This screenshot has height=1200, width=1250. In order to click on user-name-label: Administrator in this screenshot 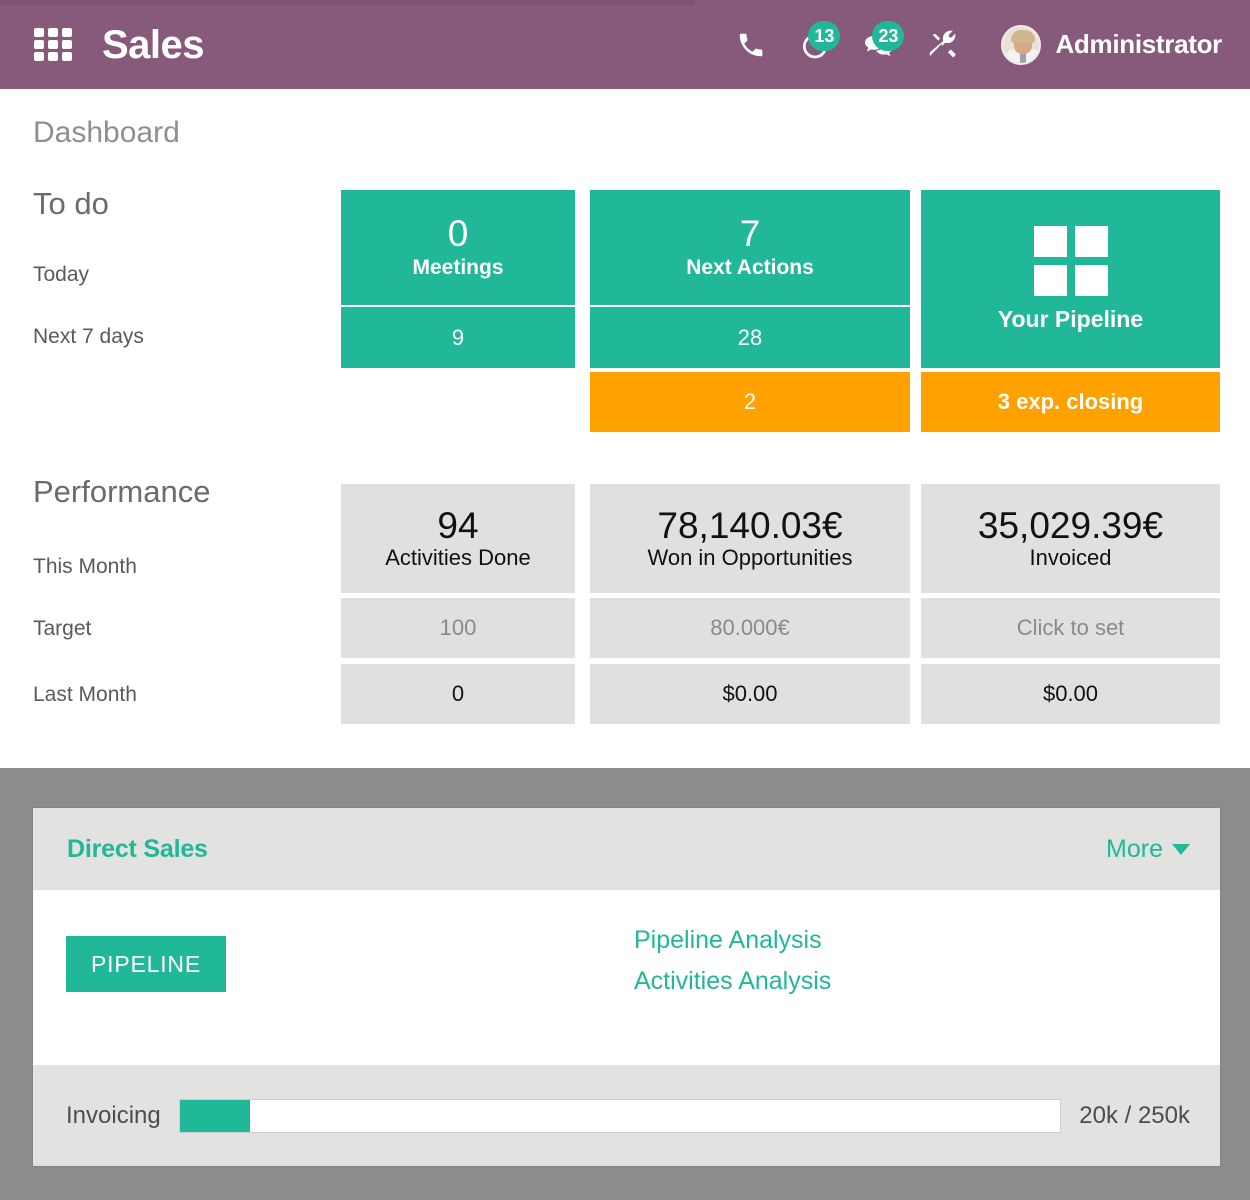, I will do `click(1138, 44)`.